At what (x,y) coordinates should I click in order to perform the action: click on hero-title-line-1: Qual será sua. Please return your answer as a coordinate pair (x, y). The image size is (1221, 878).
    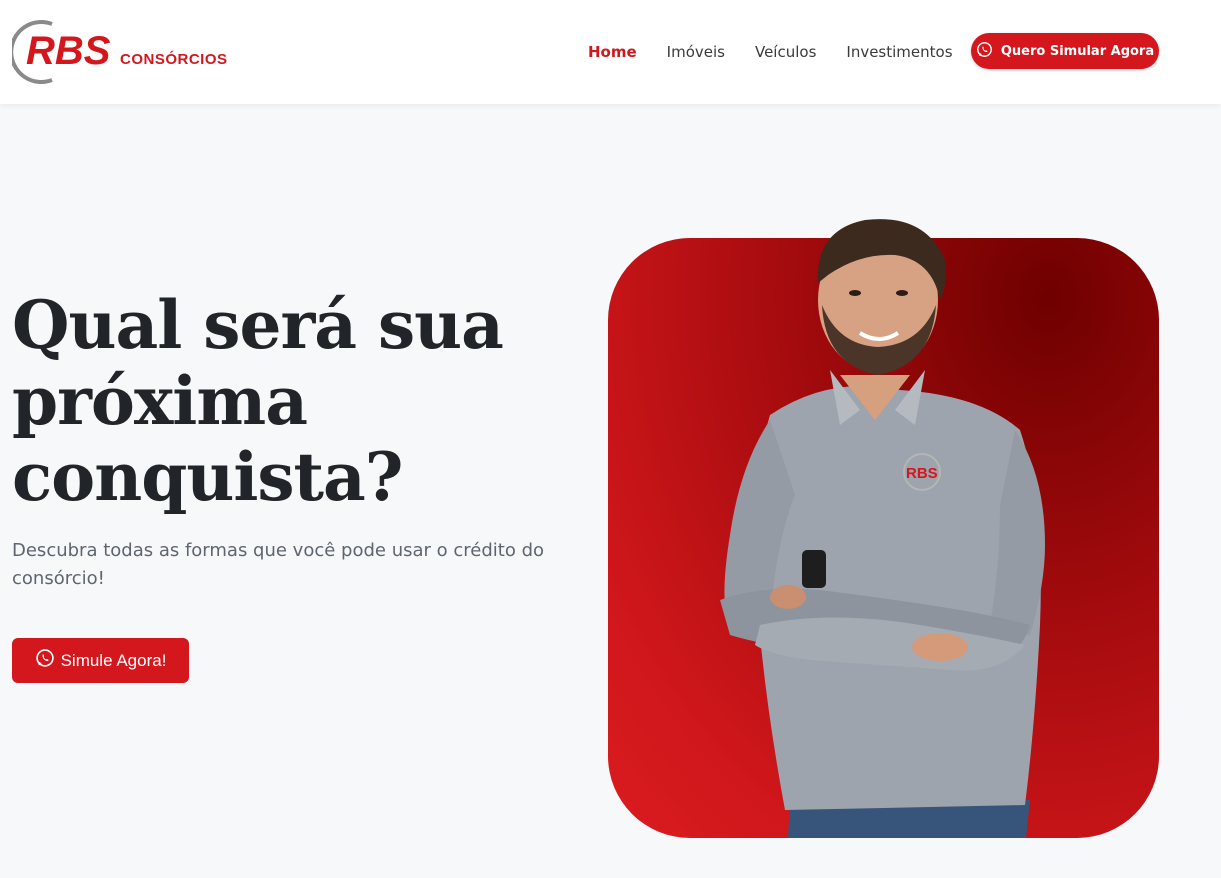
    Looking at the image, I should click on (258, 325).